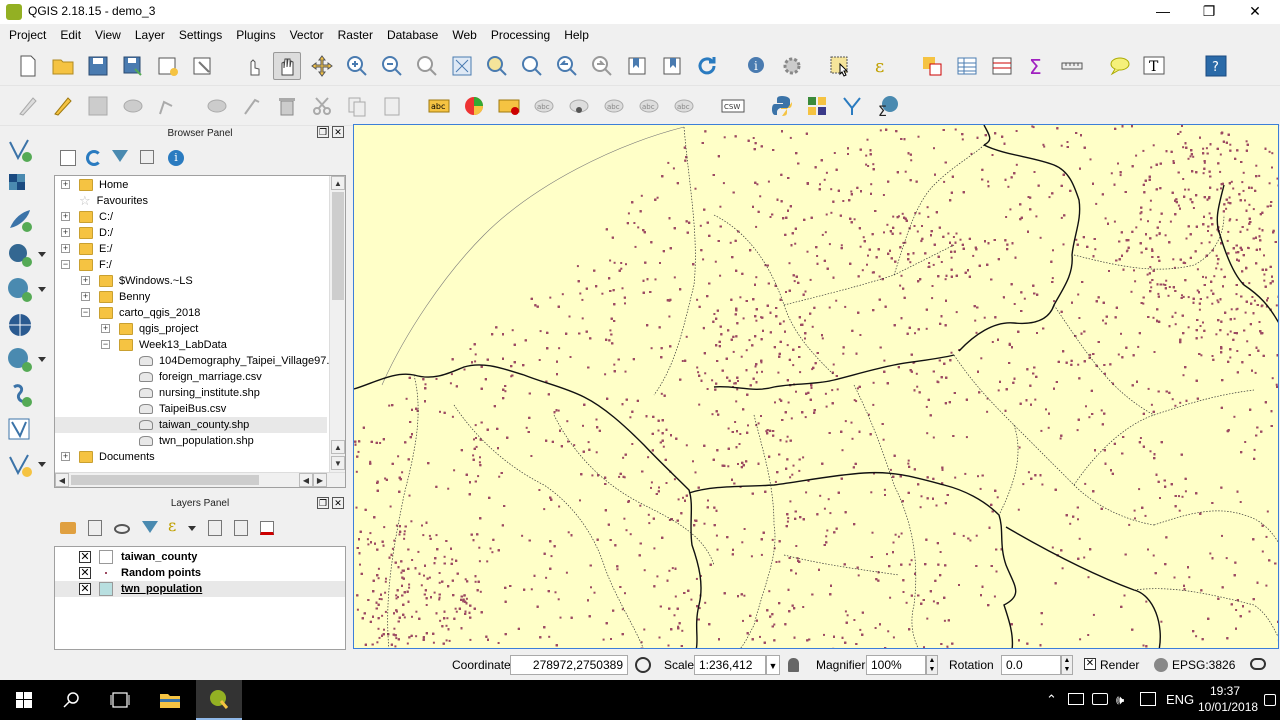 This screenshot has height=720, width=1280. What do you see at coordinates (168, 106) in the screenshot?
I see `move-feature-icon` at bounding box center [168, 106].